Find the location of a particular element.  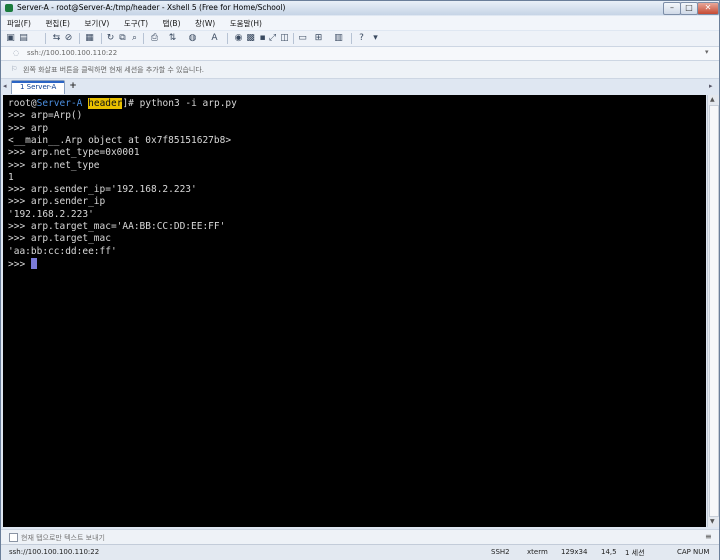

status-address: ssh://100.100.100.110:22 is located at coordinates (54, 552).